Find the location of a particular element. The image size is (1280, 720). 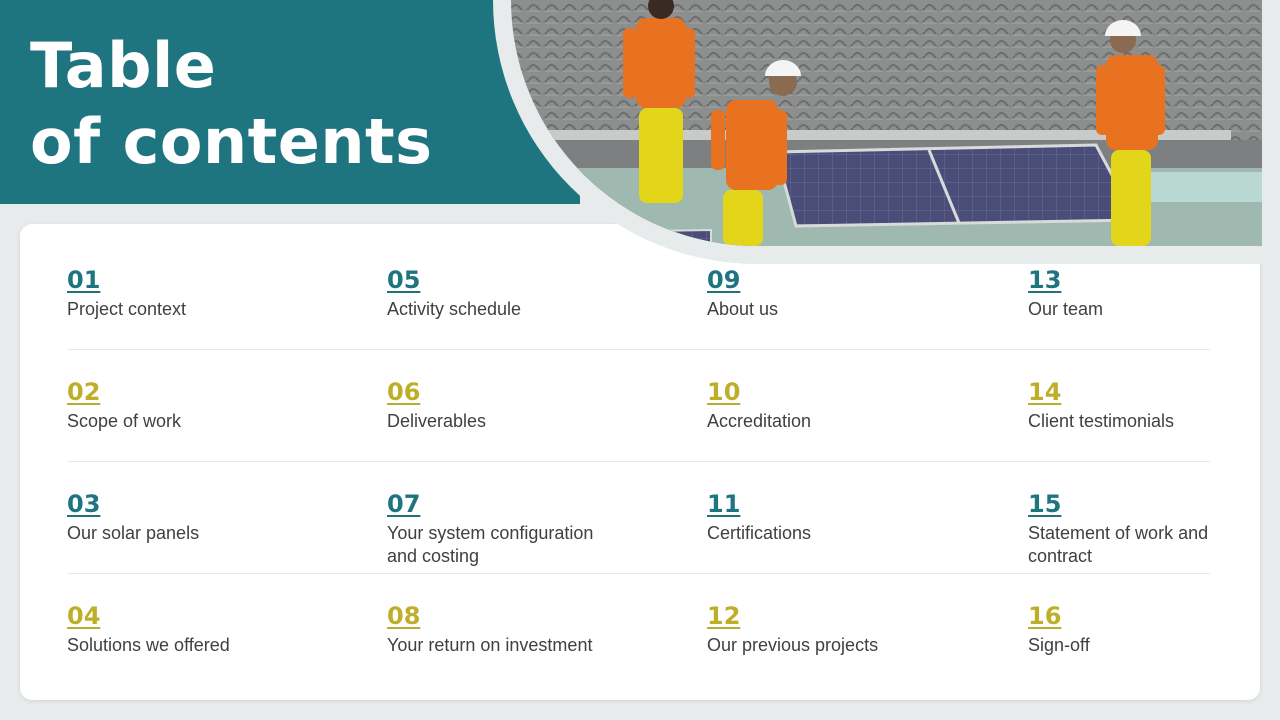

toc-label: Statement of work and contract is located at coordinates (1118, 544).